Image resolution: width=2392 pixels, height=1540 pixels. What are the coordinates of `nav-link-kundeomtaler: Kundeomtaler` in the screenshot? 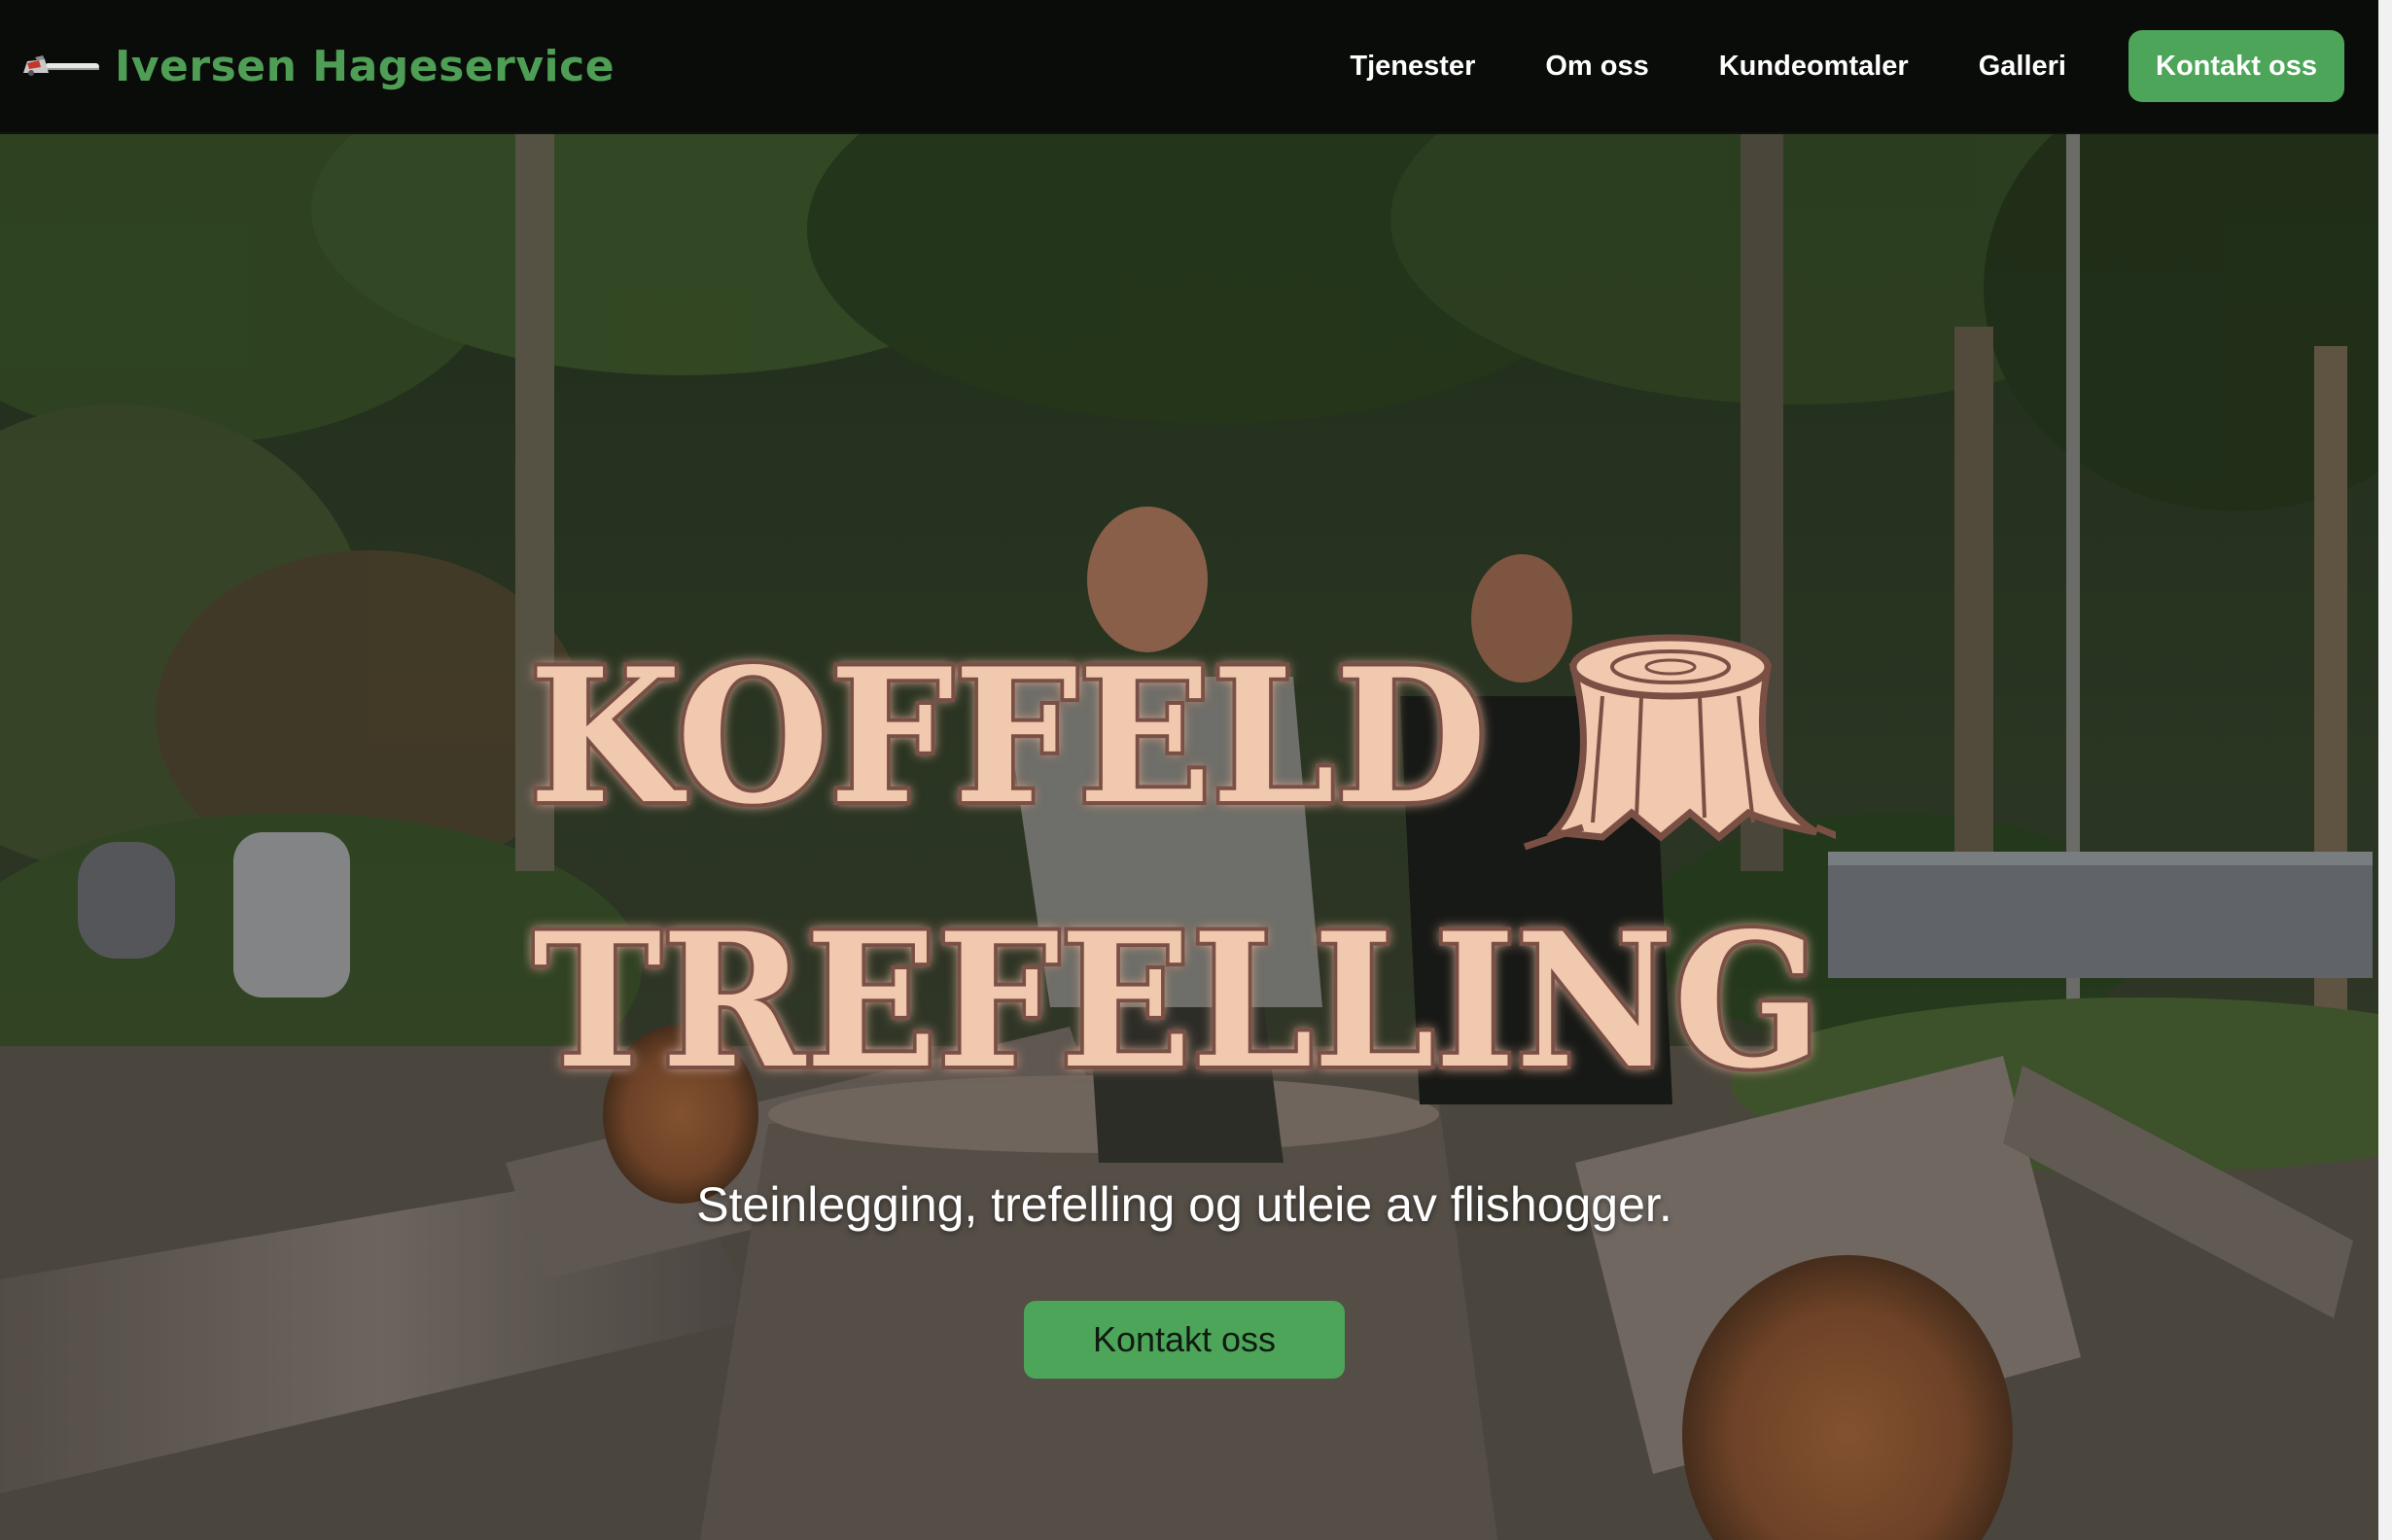 It's located at (1814, 67).